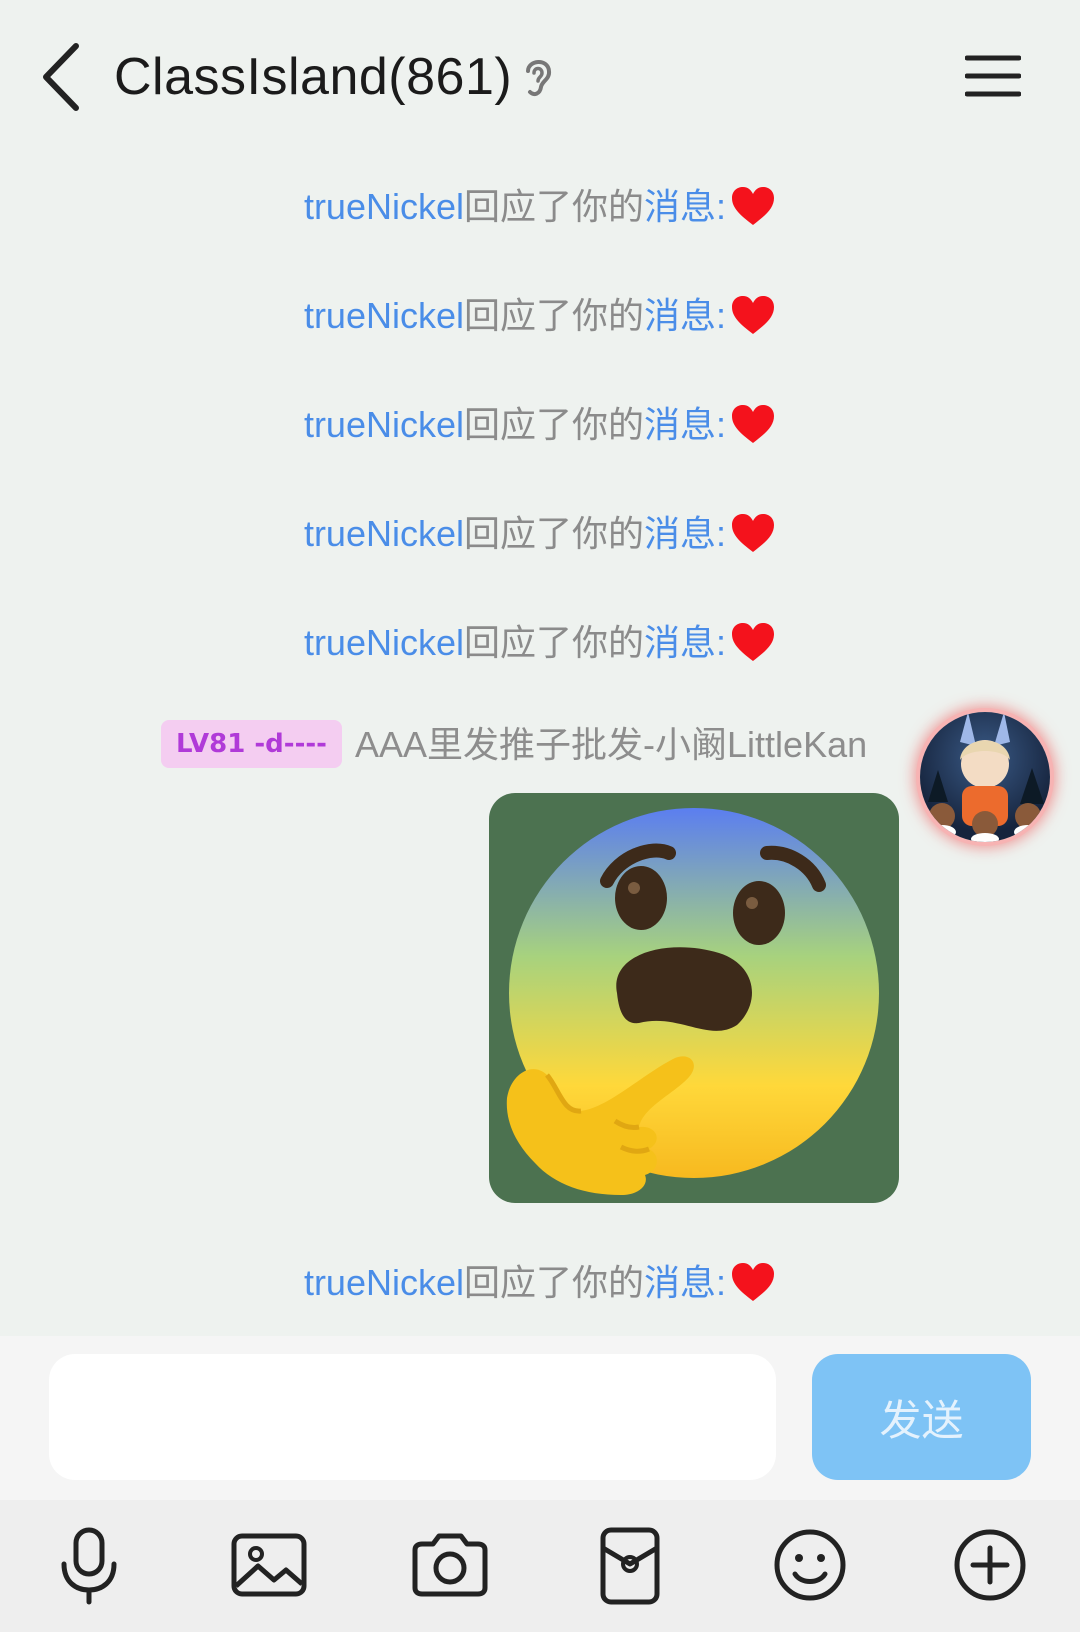  I want to click on chat-title: ClassIsland(861), so click(313, 77).